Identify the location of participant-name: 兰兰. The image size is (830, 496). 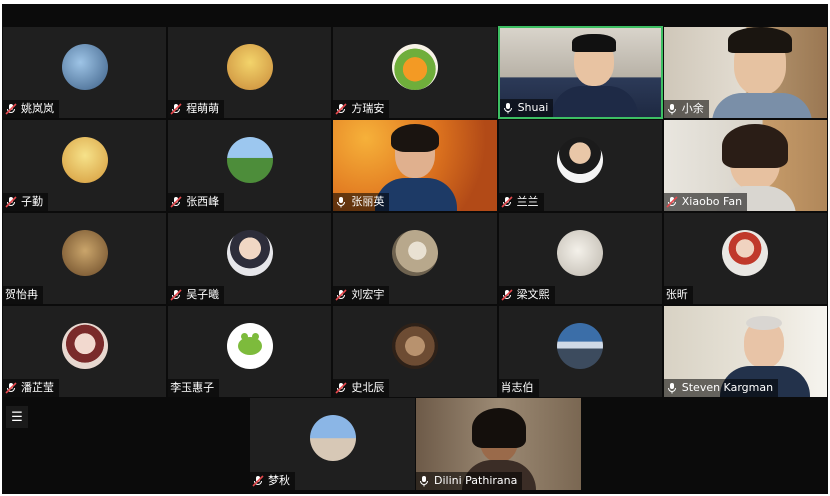
(527, 201).